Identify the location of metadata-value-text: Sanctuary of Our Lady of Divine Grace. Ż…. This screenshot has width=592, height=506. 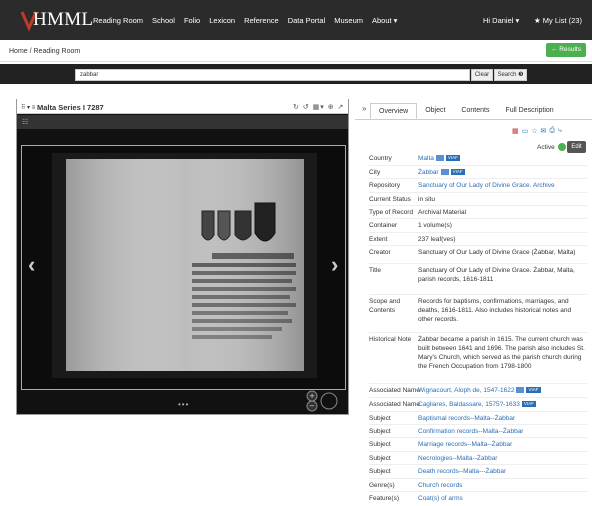
(496, 275).